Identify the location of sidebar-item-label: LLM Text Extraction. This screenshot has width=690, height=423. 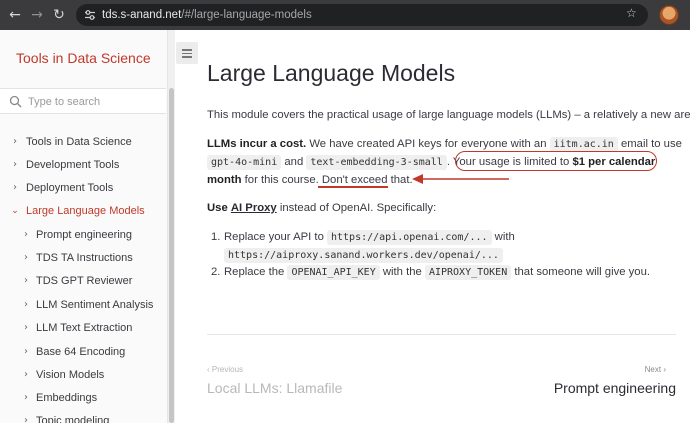
(84, 328).